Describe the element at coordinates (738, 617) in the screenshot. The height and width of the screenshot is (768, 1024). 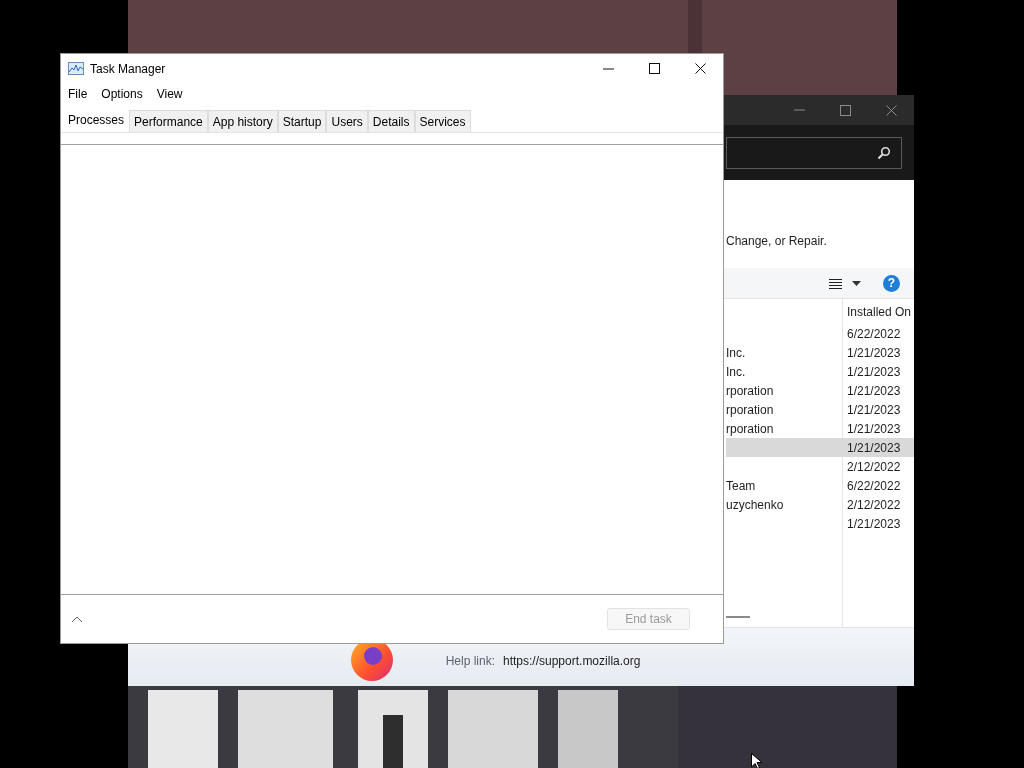
I see `scrollbar-thumb` at that location.